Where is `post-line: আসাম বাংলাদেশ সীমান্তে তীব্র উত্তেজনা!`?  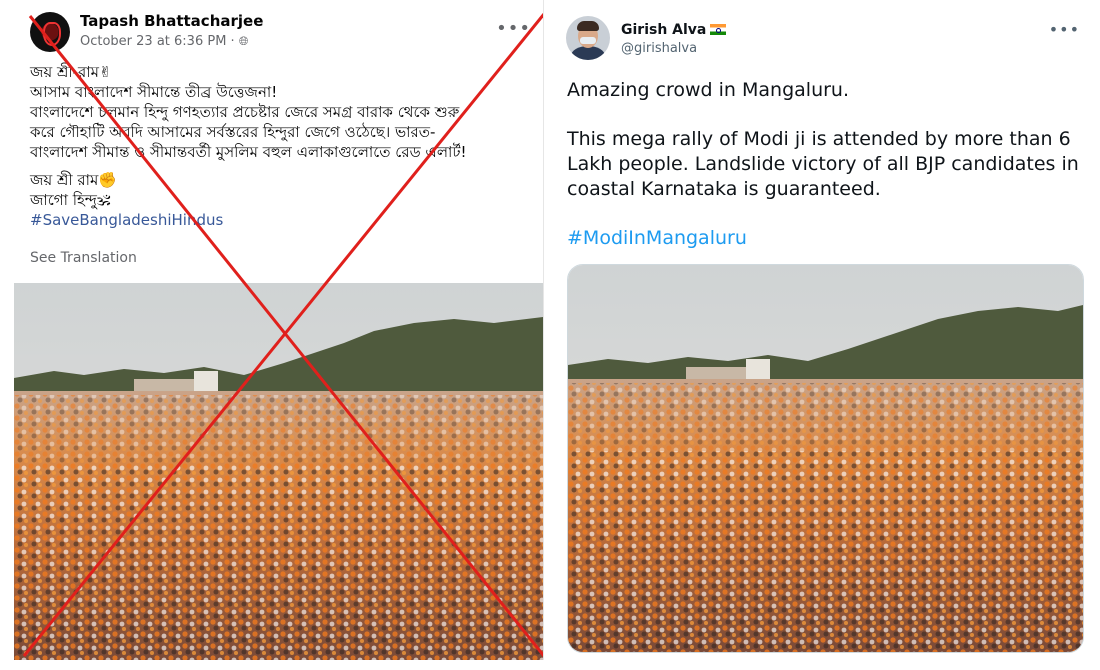 post-line: আসাম বাংলাদেশ সীমান্তে তীব্র উত্তেজনা! is located at coordinates (154, 92).